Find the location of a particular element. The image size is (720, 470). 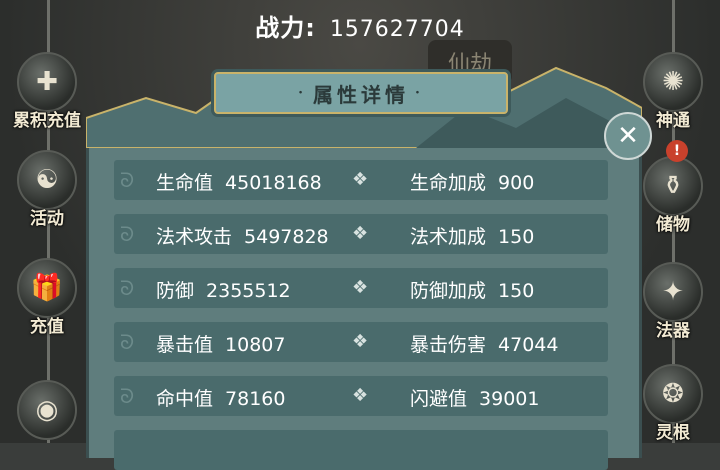

attr-name: 法术加成 is located at coordinates (448, 237).